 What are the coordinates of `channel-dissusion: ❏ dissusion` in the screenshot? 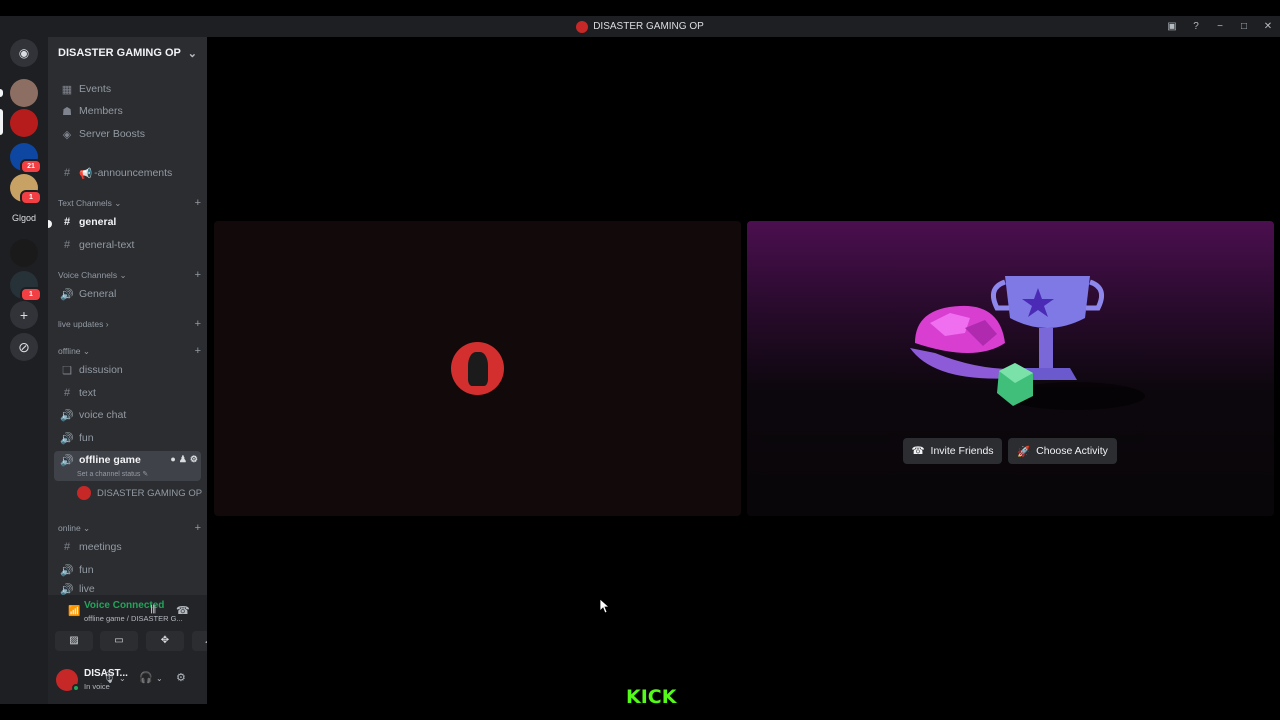 It's located at (127, 370).